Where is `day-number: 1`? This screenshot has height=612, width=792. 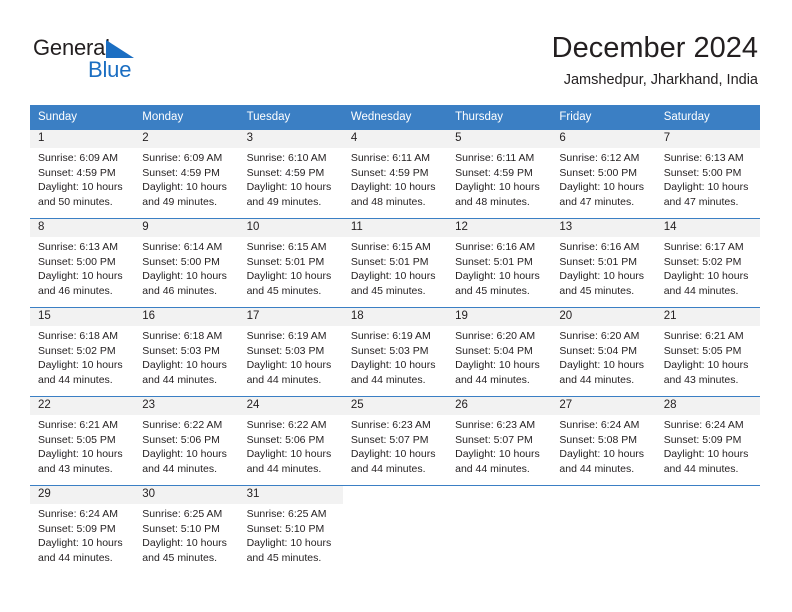 day-number: 1 is located at coordinates (82, 139).